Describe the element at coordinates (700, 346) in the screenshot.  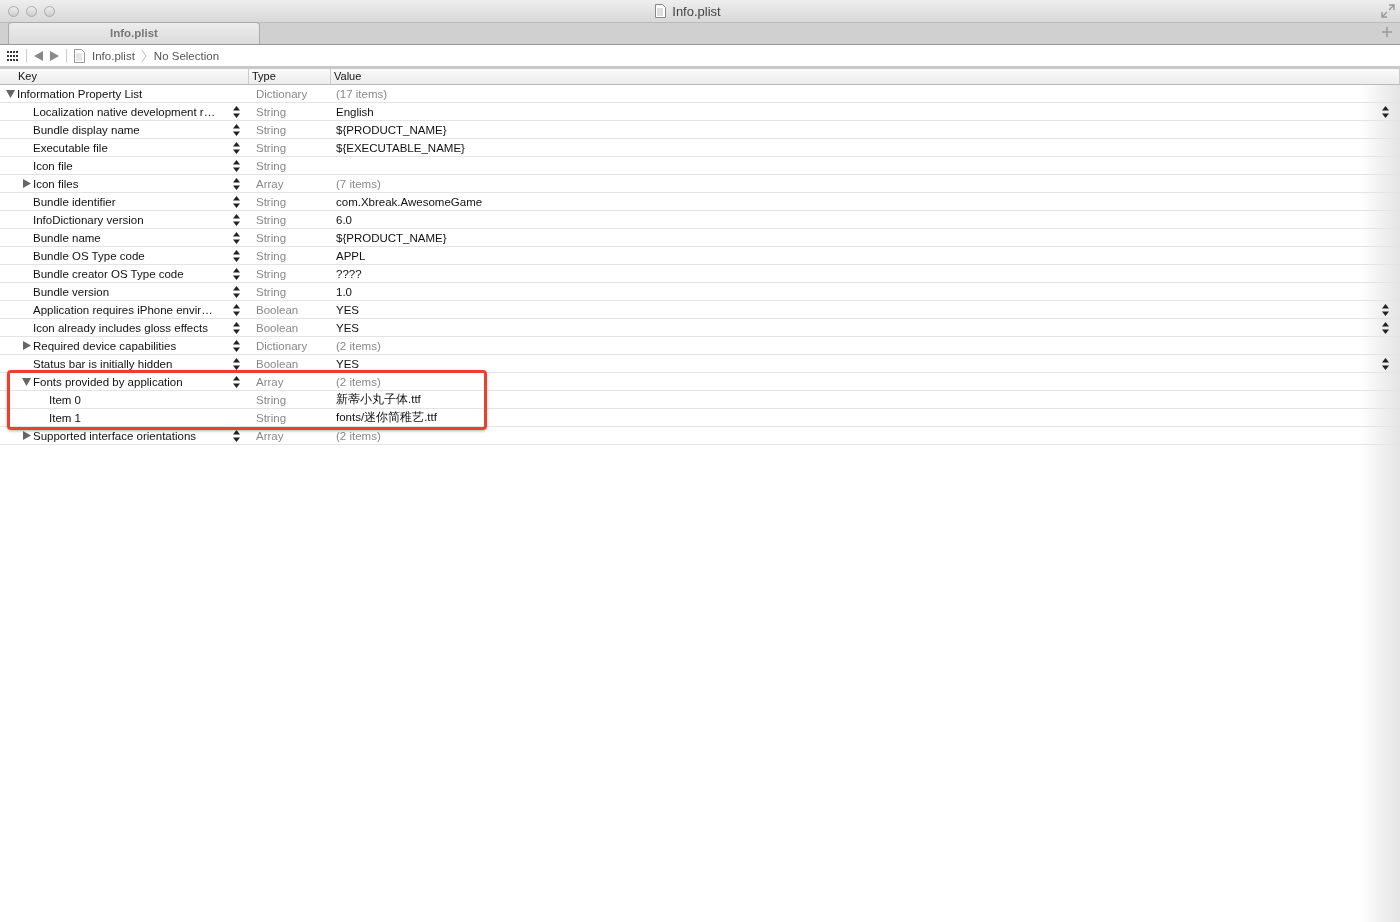
I see `property-row: Required device capabilities Dictionary (2 items)` at that location.